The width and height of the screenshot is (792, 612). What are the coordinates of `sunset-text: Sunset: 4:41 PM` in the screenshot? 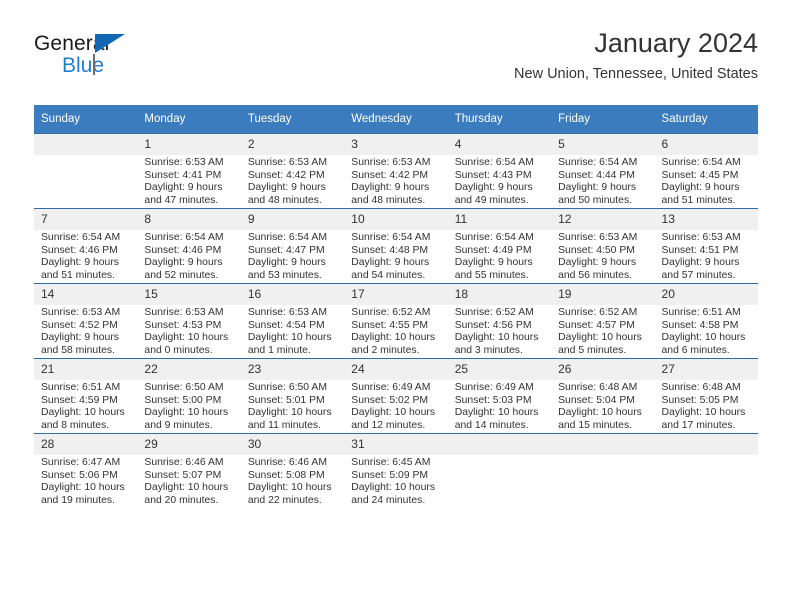 It's located at (183, 175).